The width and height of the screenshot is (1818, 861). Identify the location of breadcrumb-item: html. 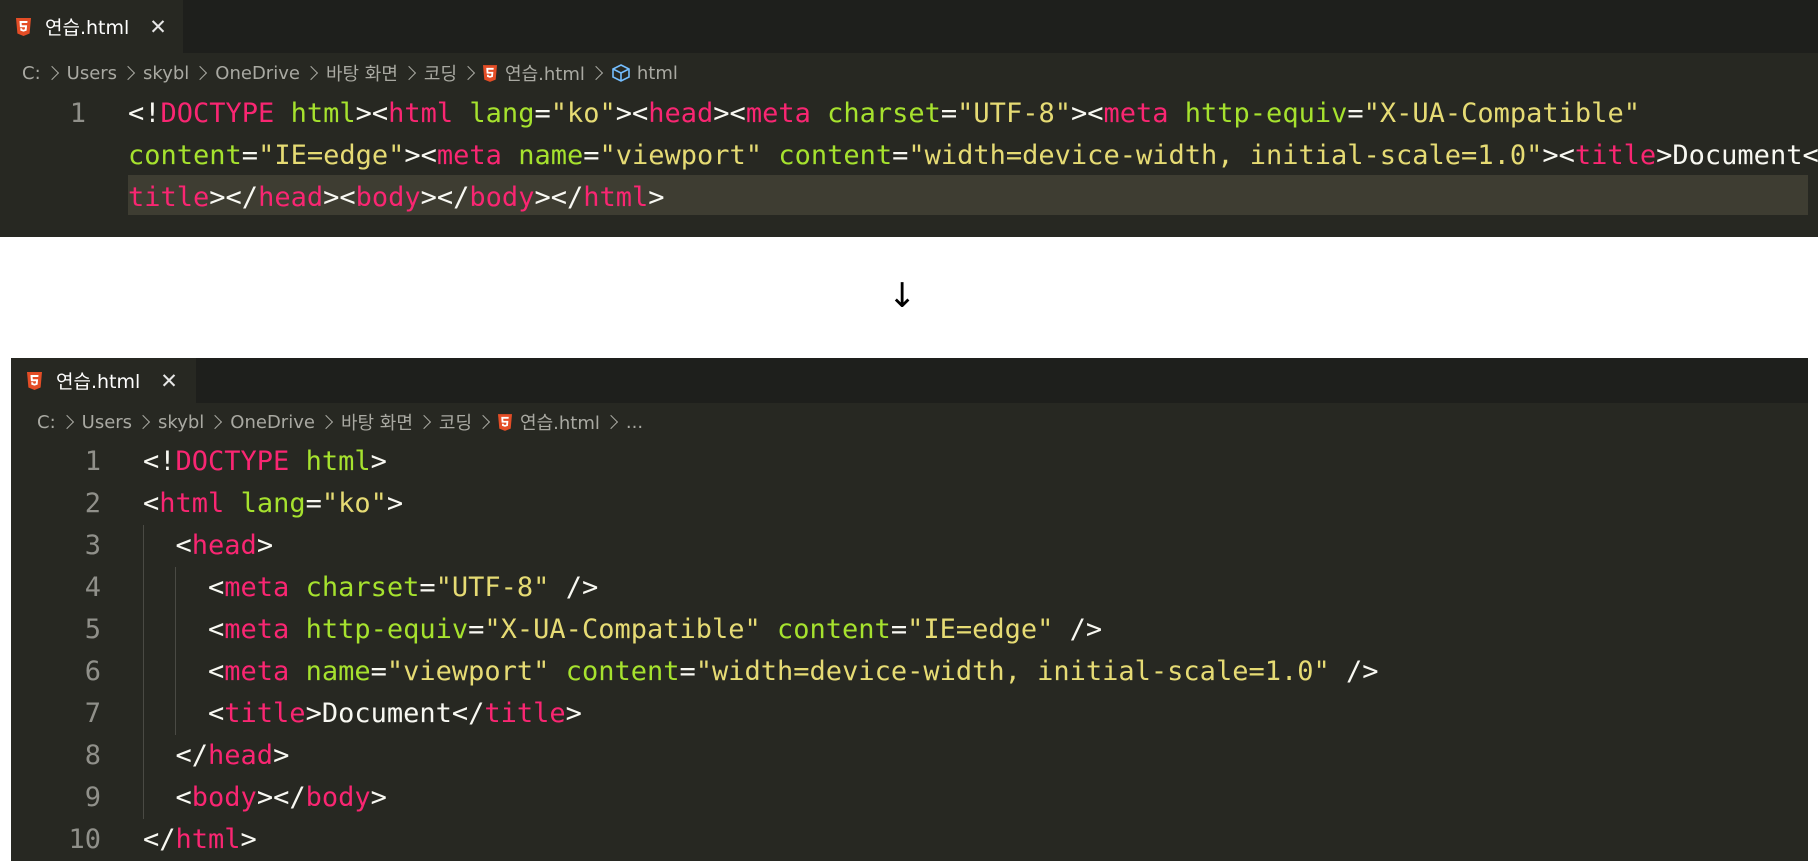
(657, 73).